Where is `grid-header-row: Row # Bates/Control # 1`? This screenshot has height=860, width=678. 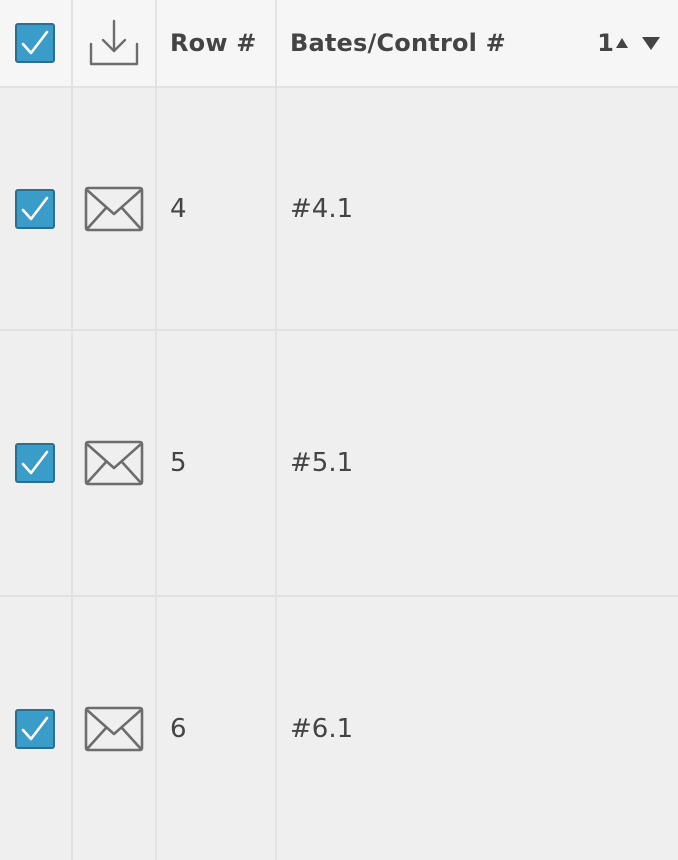 grid-header-row: Row # Bates/Control # 1 is located at coordinates (339, 44).